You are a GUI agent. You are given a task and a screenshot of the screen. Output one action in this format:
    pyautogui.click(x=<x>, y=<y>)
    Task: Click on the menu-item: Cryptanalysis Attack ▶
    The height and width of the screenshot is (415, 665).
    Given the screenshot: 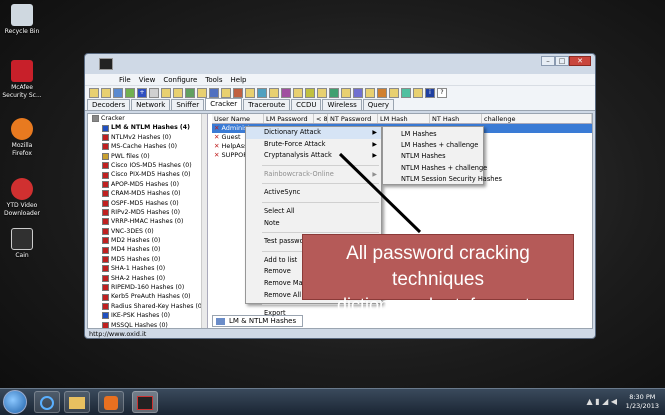 What is the action you would take?
    pyautogui.click(x=313, y=156)
    